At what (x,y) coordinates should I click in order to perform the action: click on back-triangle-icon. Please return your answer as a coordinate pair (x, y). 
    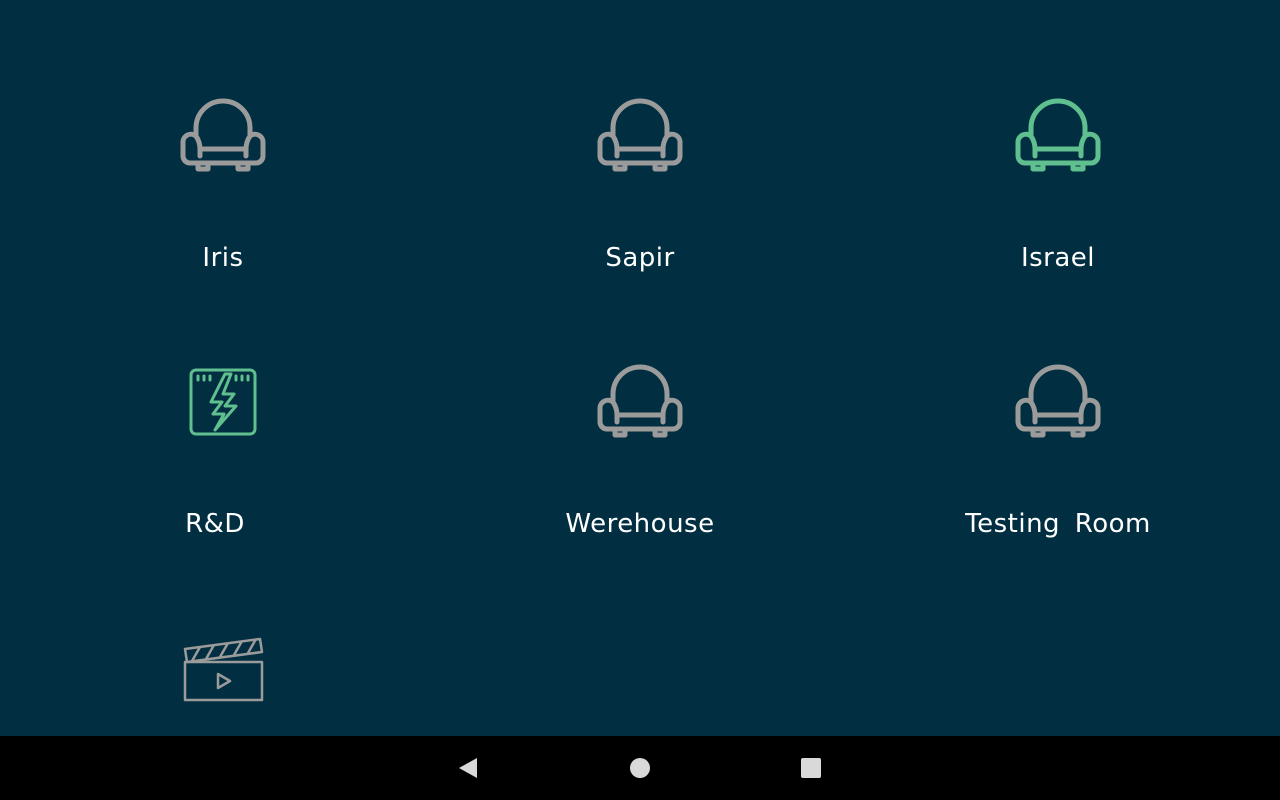
    Looking at the image, I should click on (468, 768).